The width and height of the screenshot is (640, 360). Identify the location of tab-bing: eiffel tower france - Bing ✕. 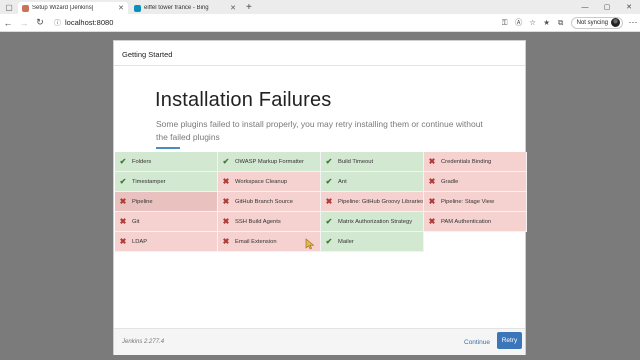
(185, 8).